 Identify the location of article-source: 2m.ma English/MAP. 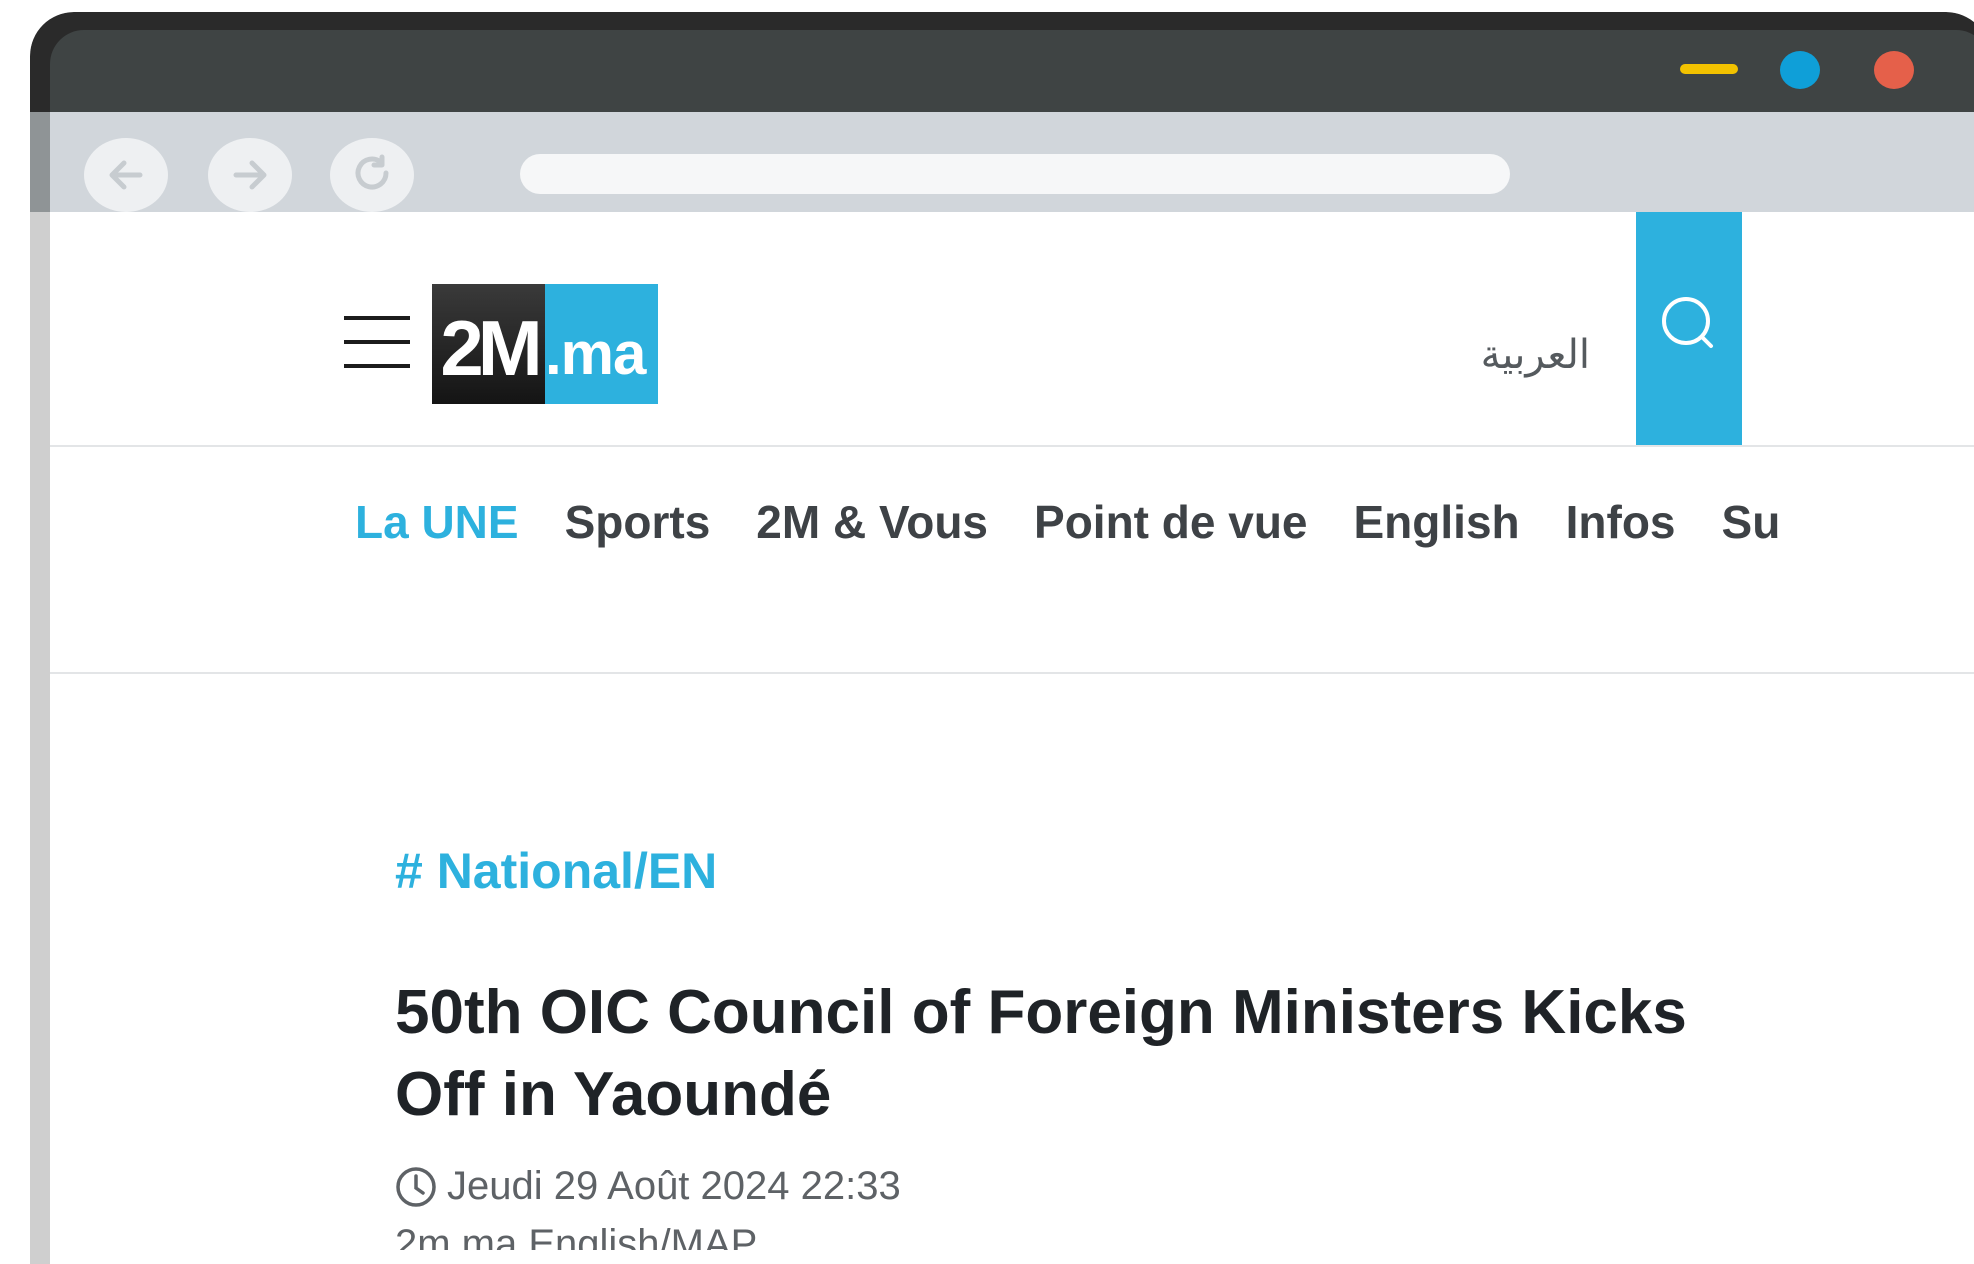
(576, 1236).